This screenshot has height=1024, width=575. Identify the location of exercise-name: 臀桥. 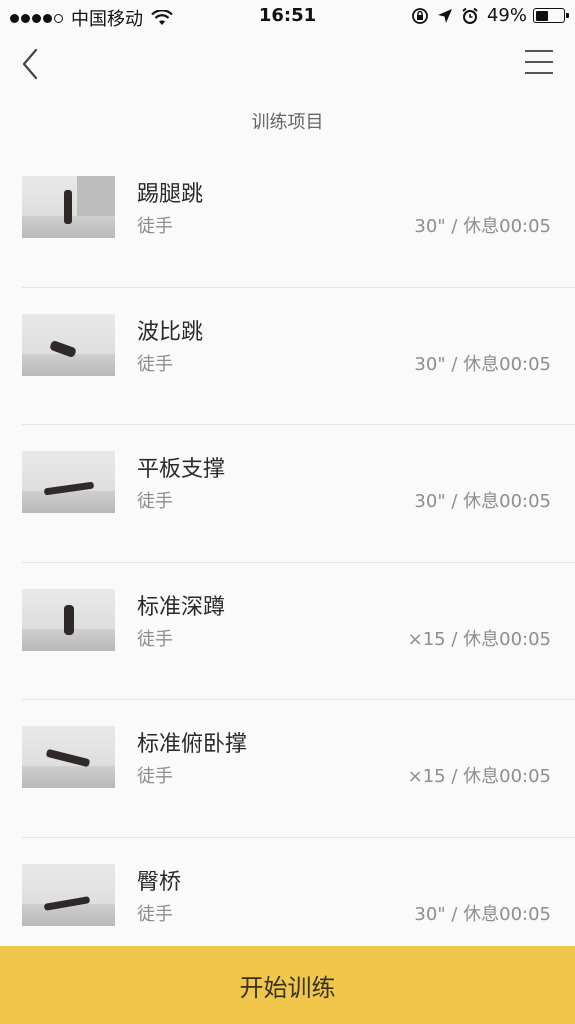
(159, 882).